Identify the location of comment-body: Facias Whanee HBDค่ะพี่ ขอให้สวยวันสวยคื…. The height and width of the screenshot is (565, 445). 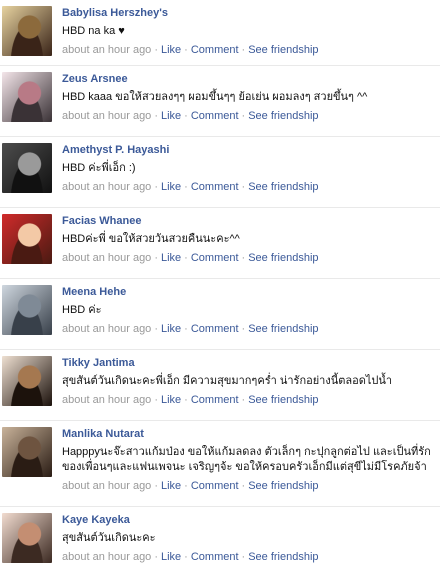
(249, 236).